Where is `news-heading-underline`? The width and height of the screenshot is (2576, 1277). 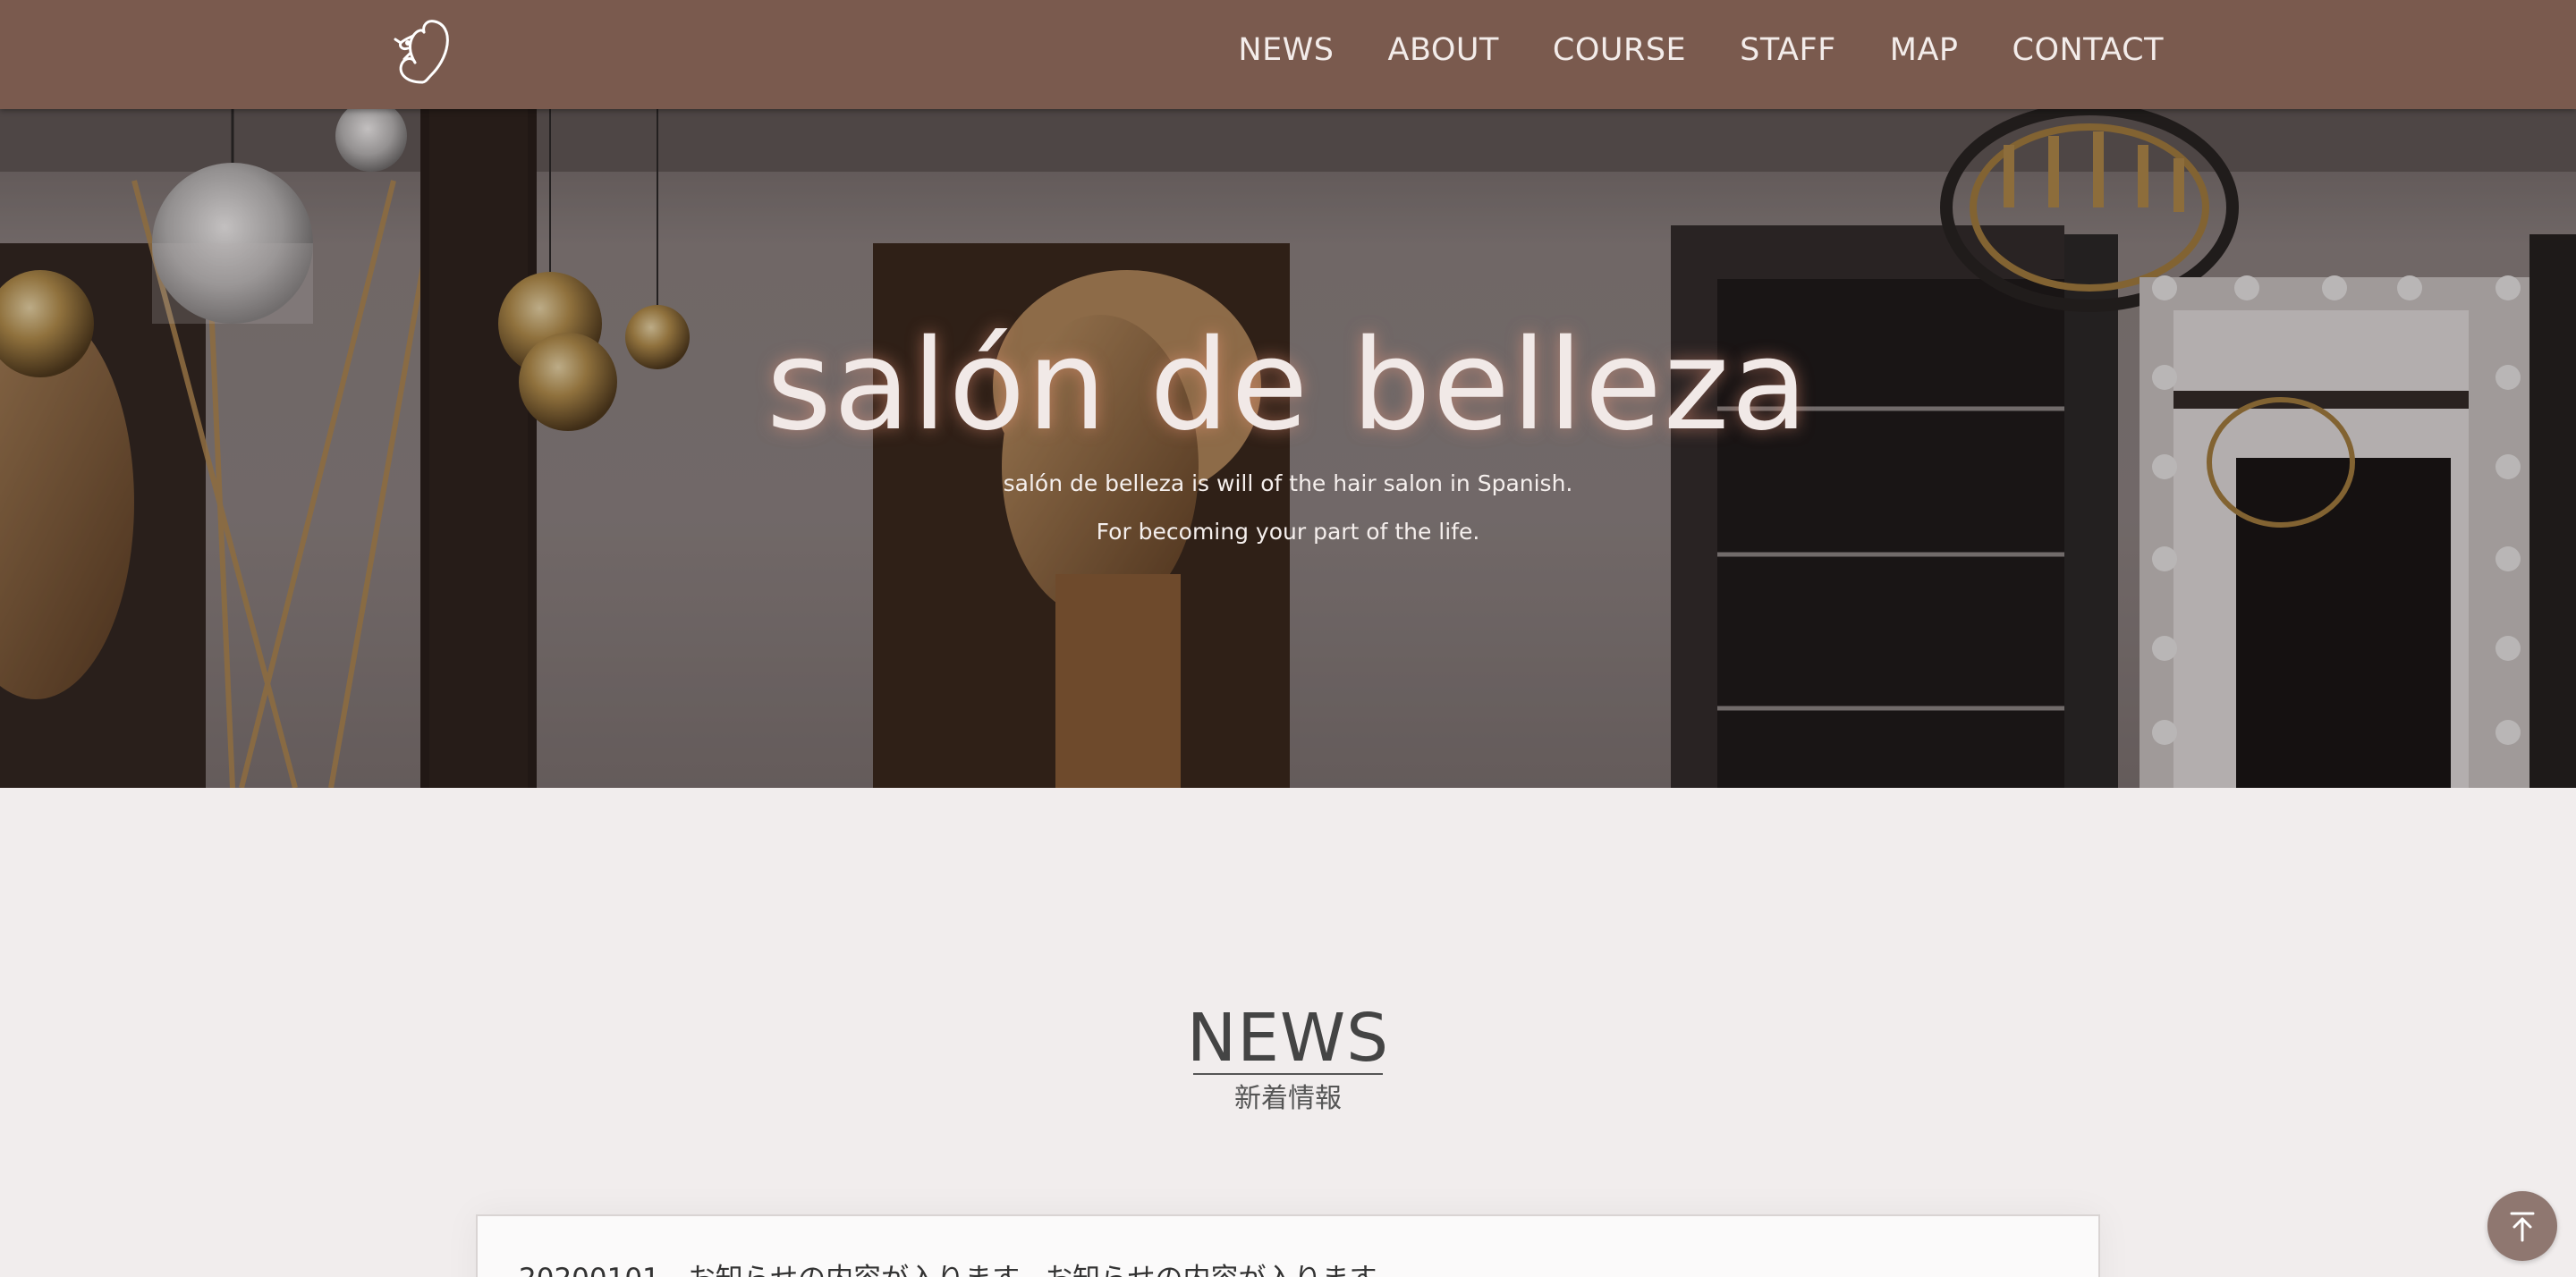 news-heading-underline is located at coordinates (1288, 1074).